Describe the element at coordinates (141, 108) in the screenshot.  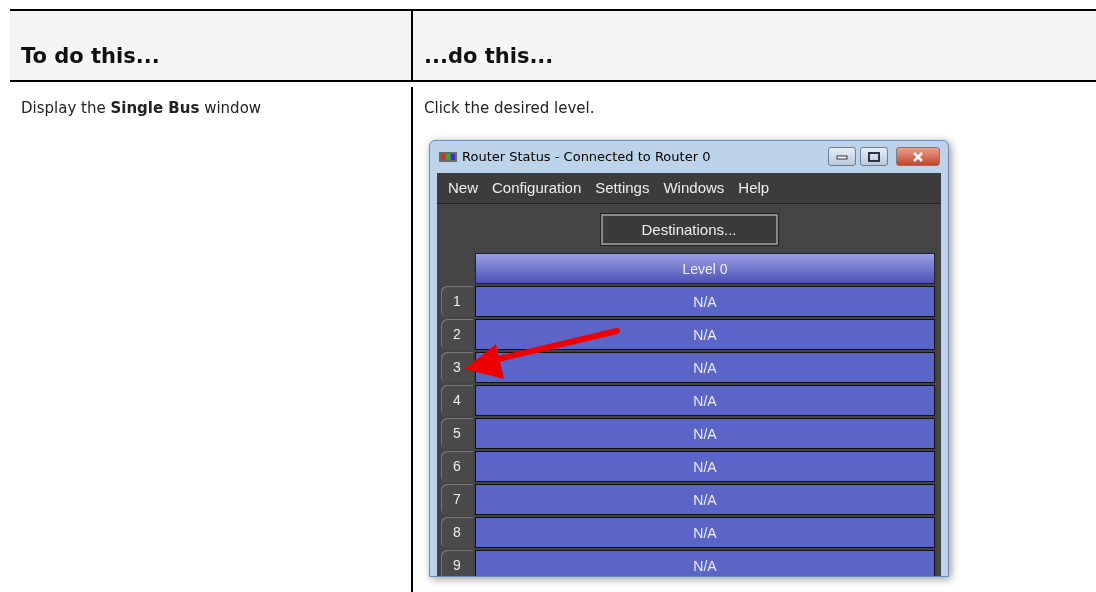
I see `task-text: Display the Single Bus window` at that location.